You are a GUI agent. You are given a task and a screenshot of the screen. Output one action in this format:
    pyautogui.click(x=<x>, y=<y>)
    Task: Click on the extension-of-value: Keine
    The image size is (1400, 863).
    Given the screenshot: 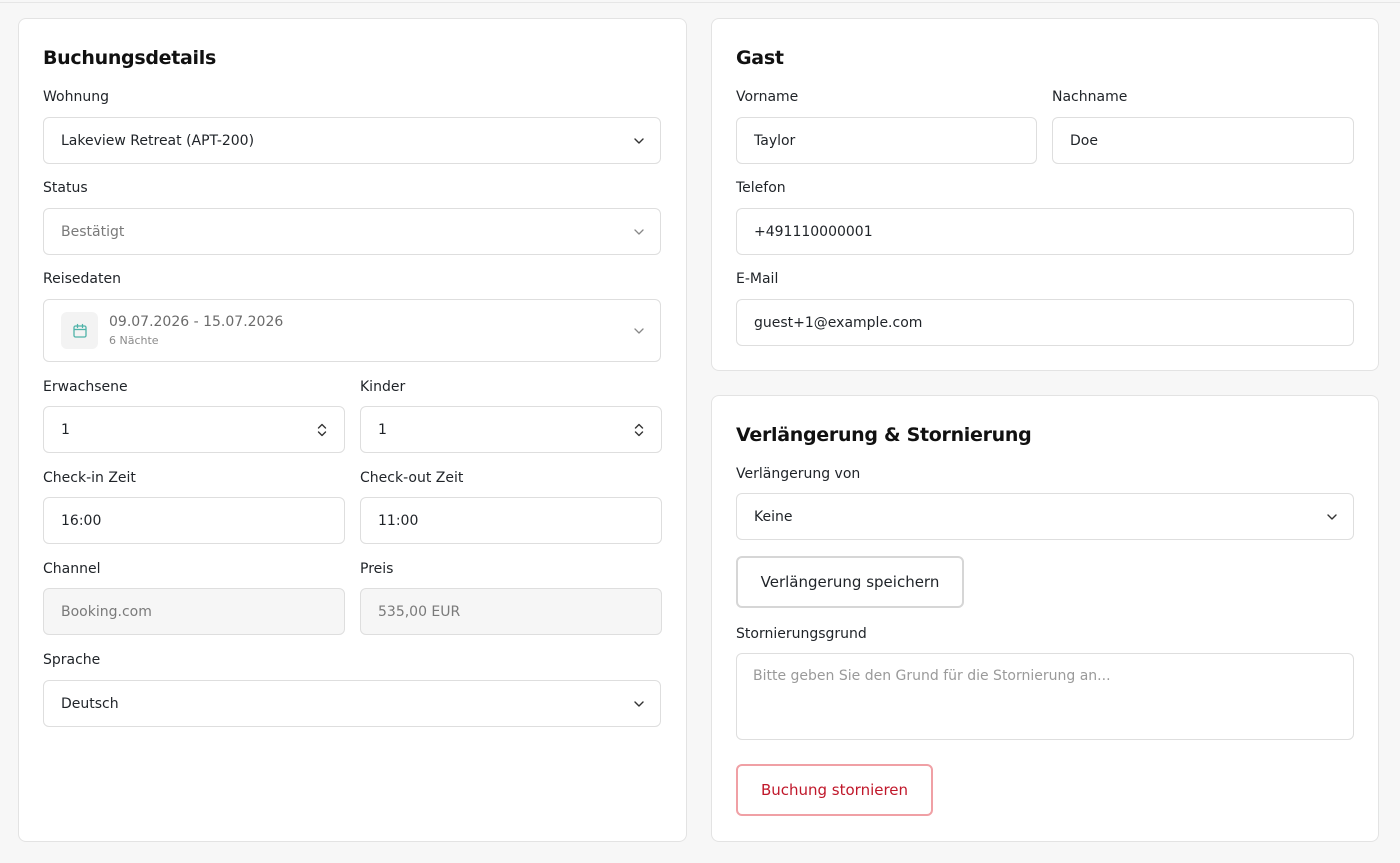 What is the action you would take?
    pyautogui.click(x=773, y=516)
    